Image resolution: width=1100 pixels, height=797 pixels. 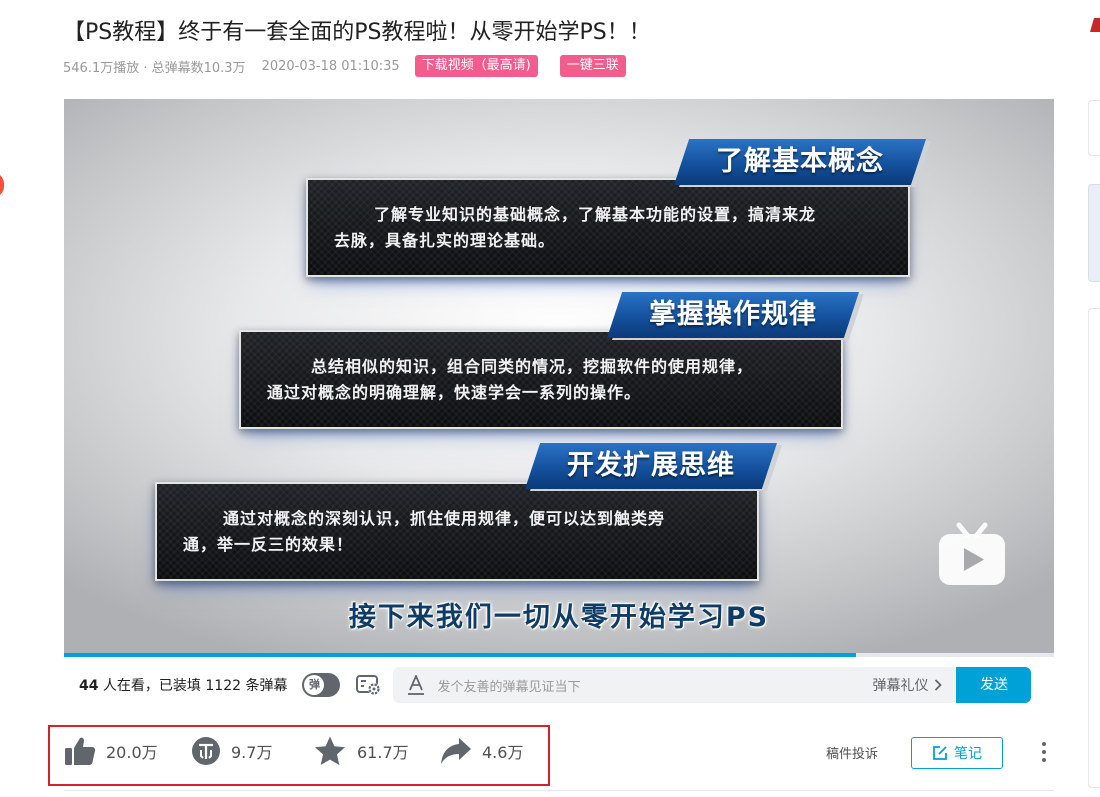 What do you see at coordinates (559, 790) in the screenshot?
I see `section-divider` at bounding box center [559, 790].